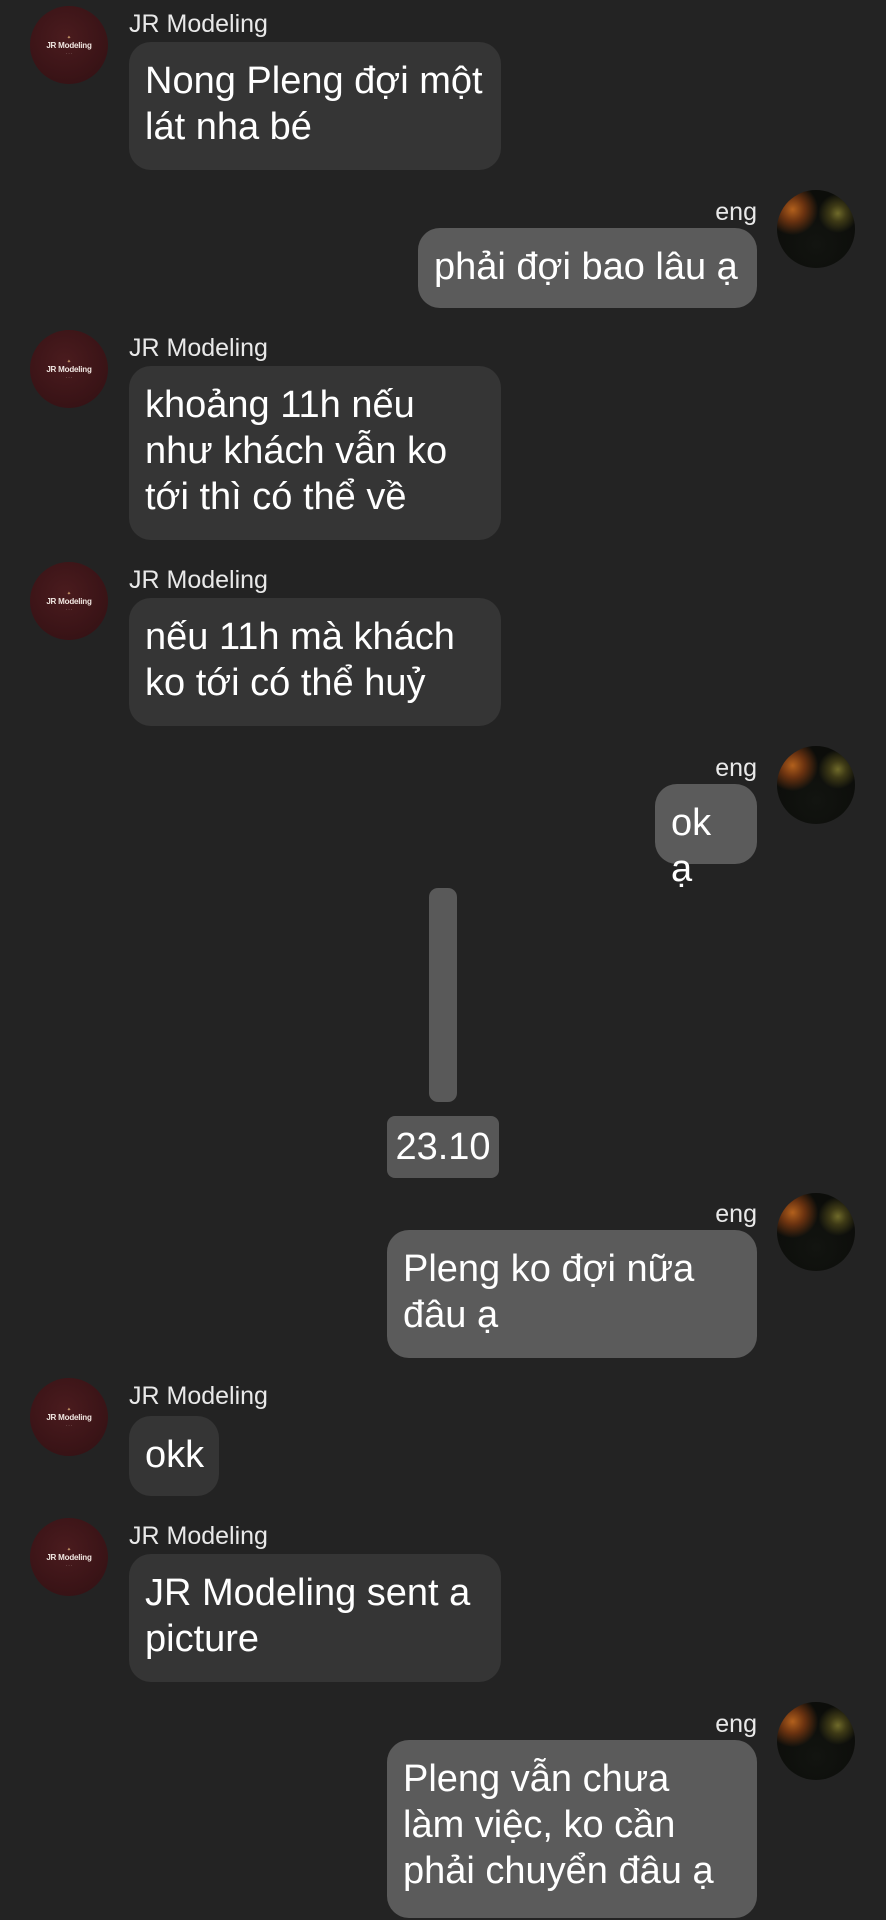 Image resolution: width=886 pixels, height=1920 pixels. I want to click on date-divider: 23.10, so click(443, 1147).